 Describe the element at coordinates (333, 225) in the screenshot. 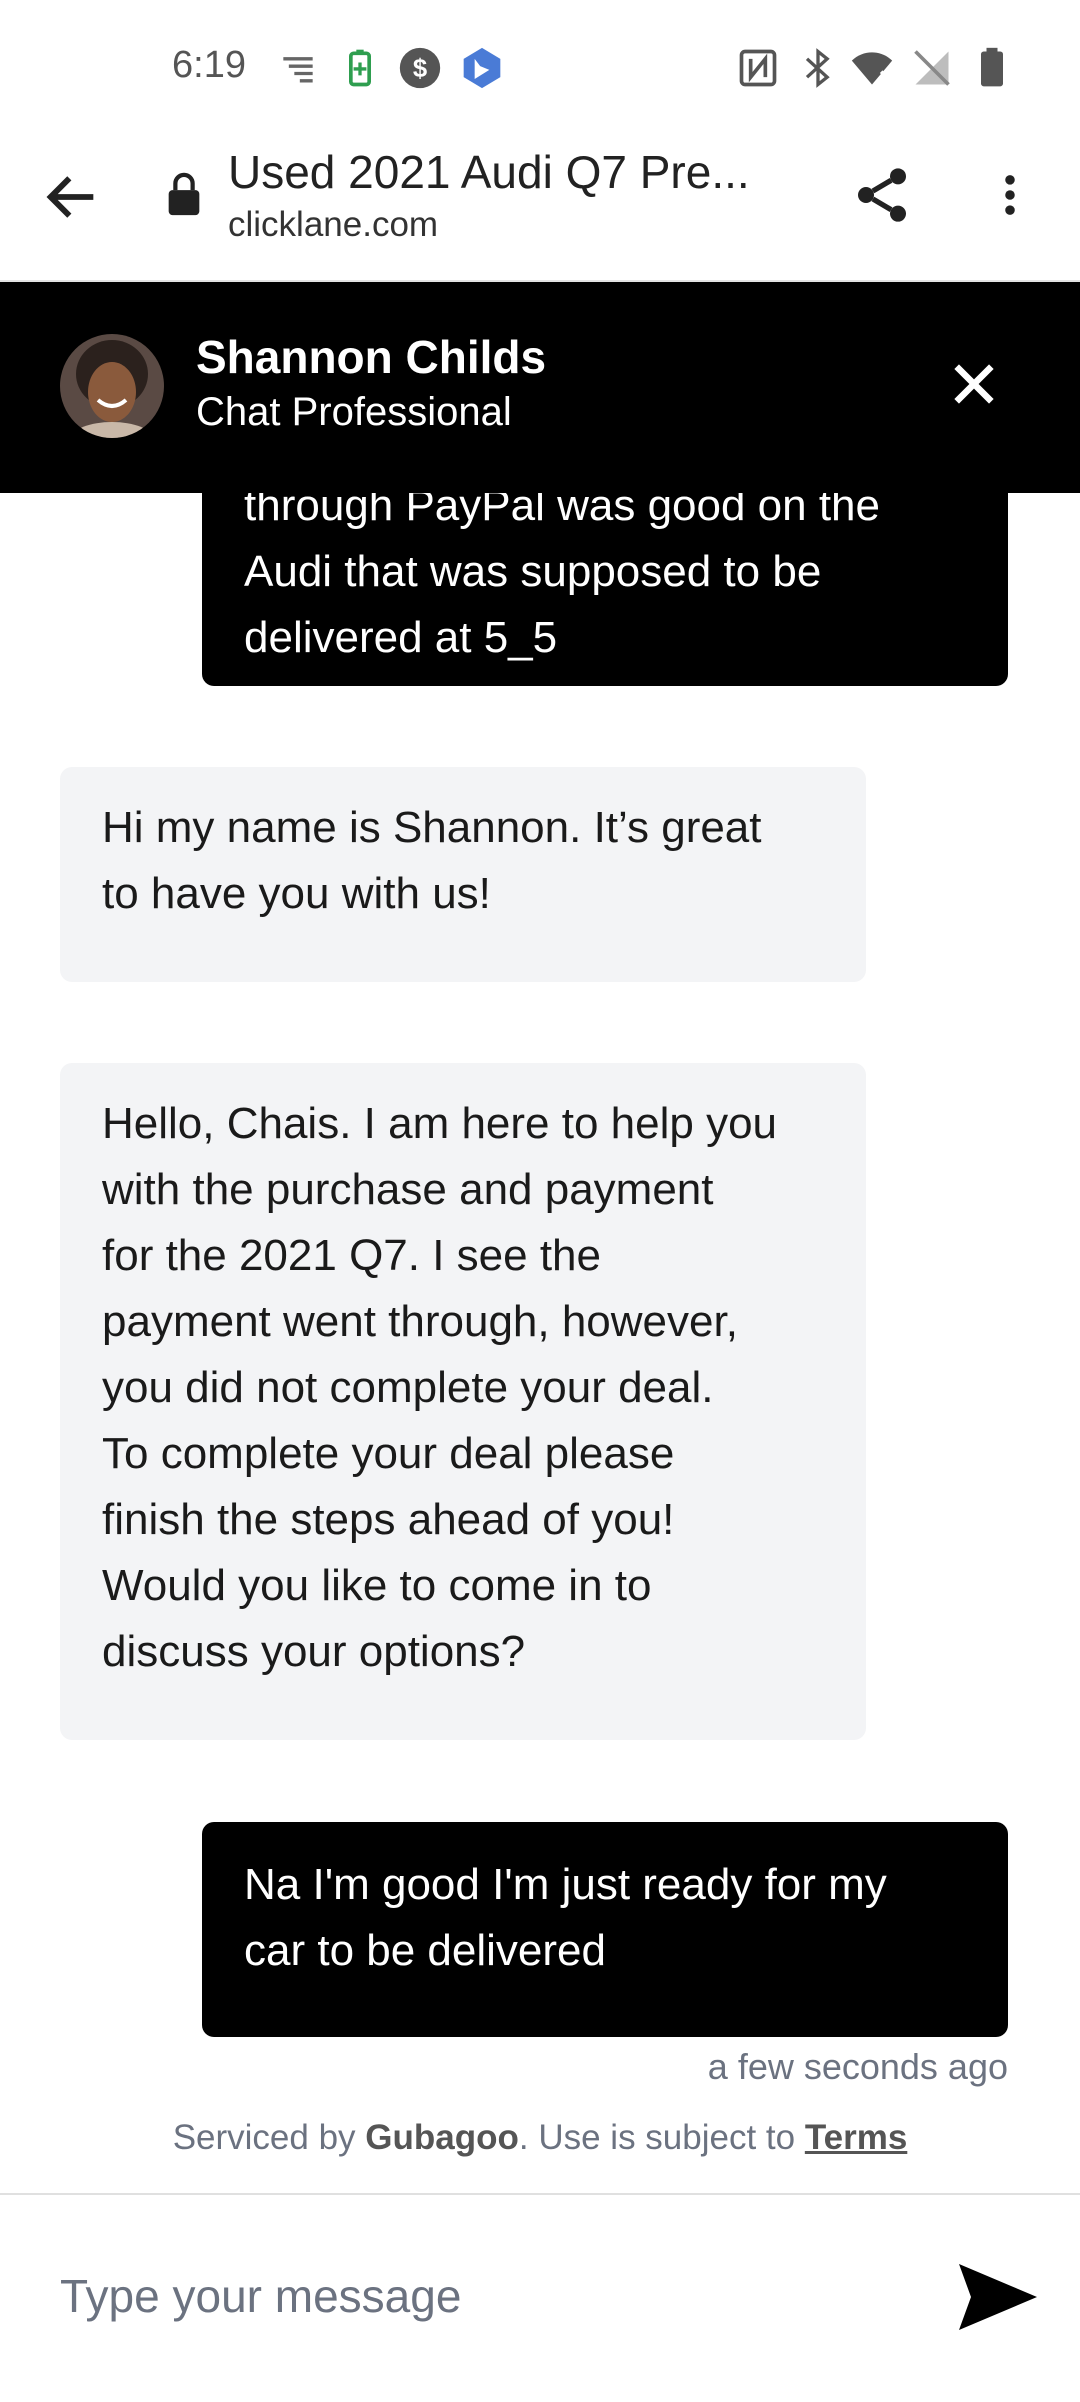

I see `page-url: clicklane.com` at that location.